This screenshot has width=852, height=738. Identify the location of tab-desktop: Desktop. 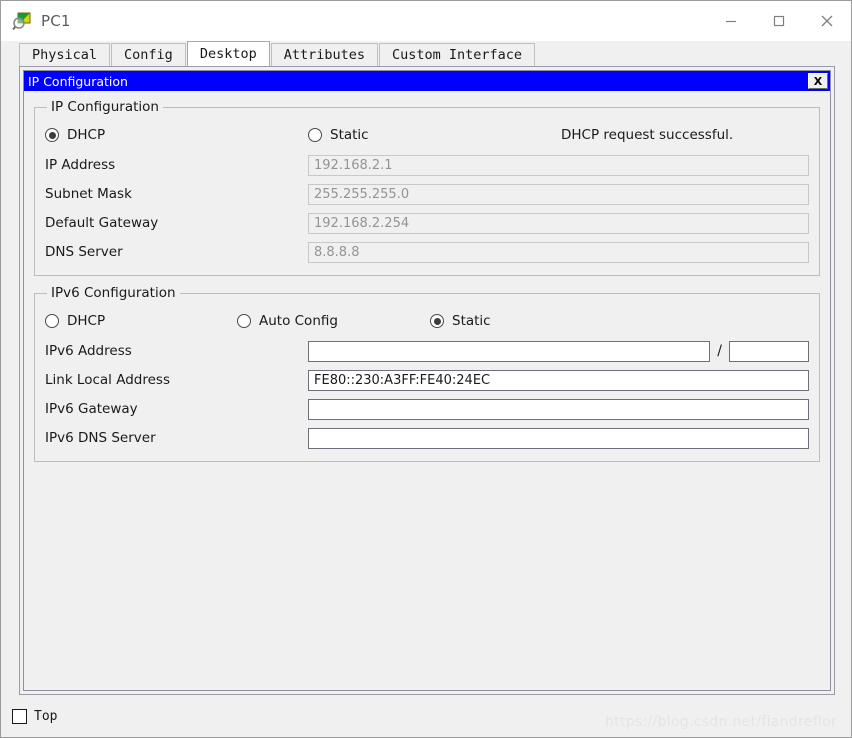
(228, 53).